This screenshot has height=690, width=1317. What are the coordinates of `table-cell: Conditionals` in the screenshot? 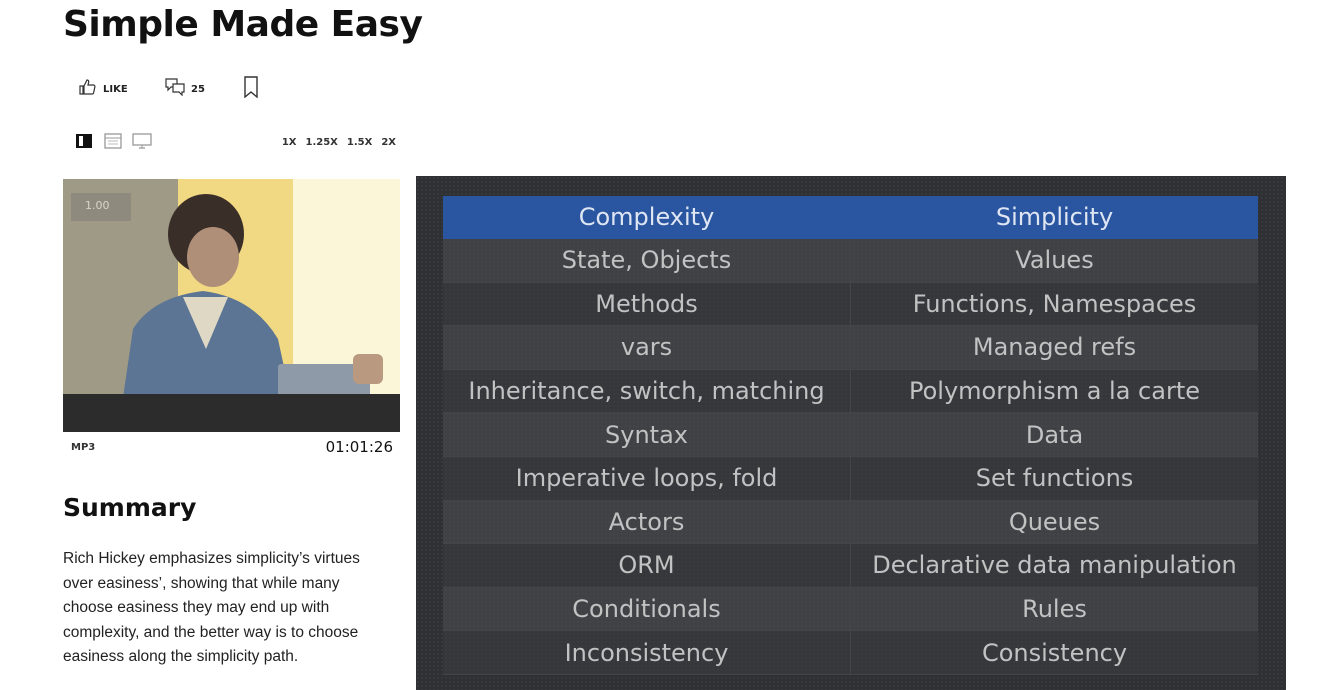 It's located at (647, 609).